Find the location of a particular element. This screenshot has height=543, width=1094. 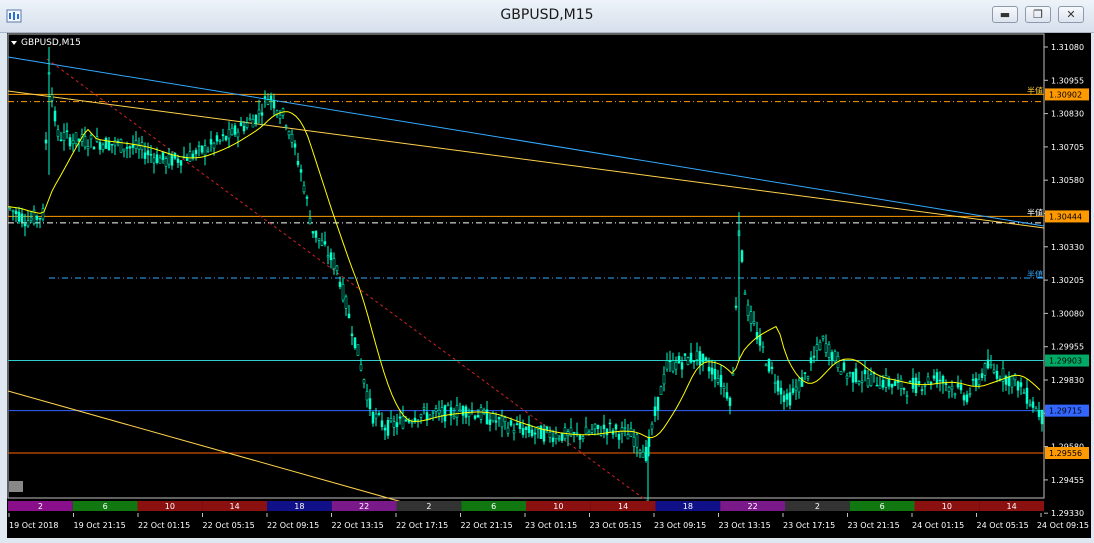

time-axis-label: 22 Oct 21:15 is located at coordinates (487, 525).